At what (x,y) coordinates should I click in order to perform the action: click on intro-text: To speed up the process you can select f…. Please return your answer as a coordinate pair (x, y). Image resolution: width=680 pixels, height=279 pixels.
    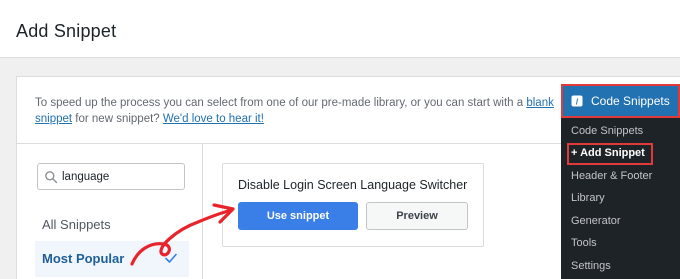
    Looking at the image, I should click on (300, 111).